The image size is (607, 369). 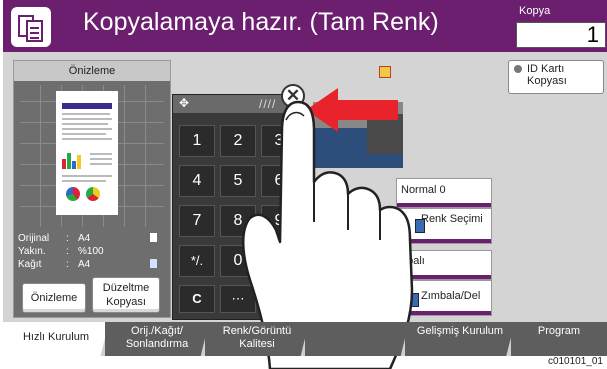 I want to click on move-icon: ✥, so click(x=184, y=103).